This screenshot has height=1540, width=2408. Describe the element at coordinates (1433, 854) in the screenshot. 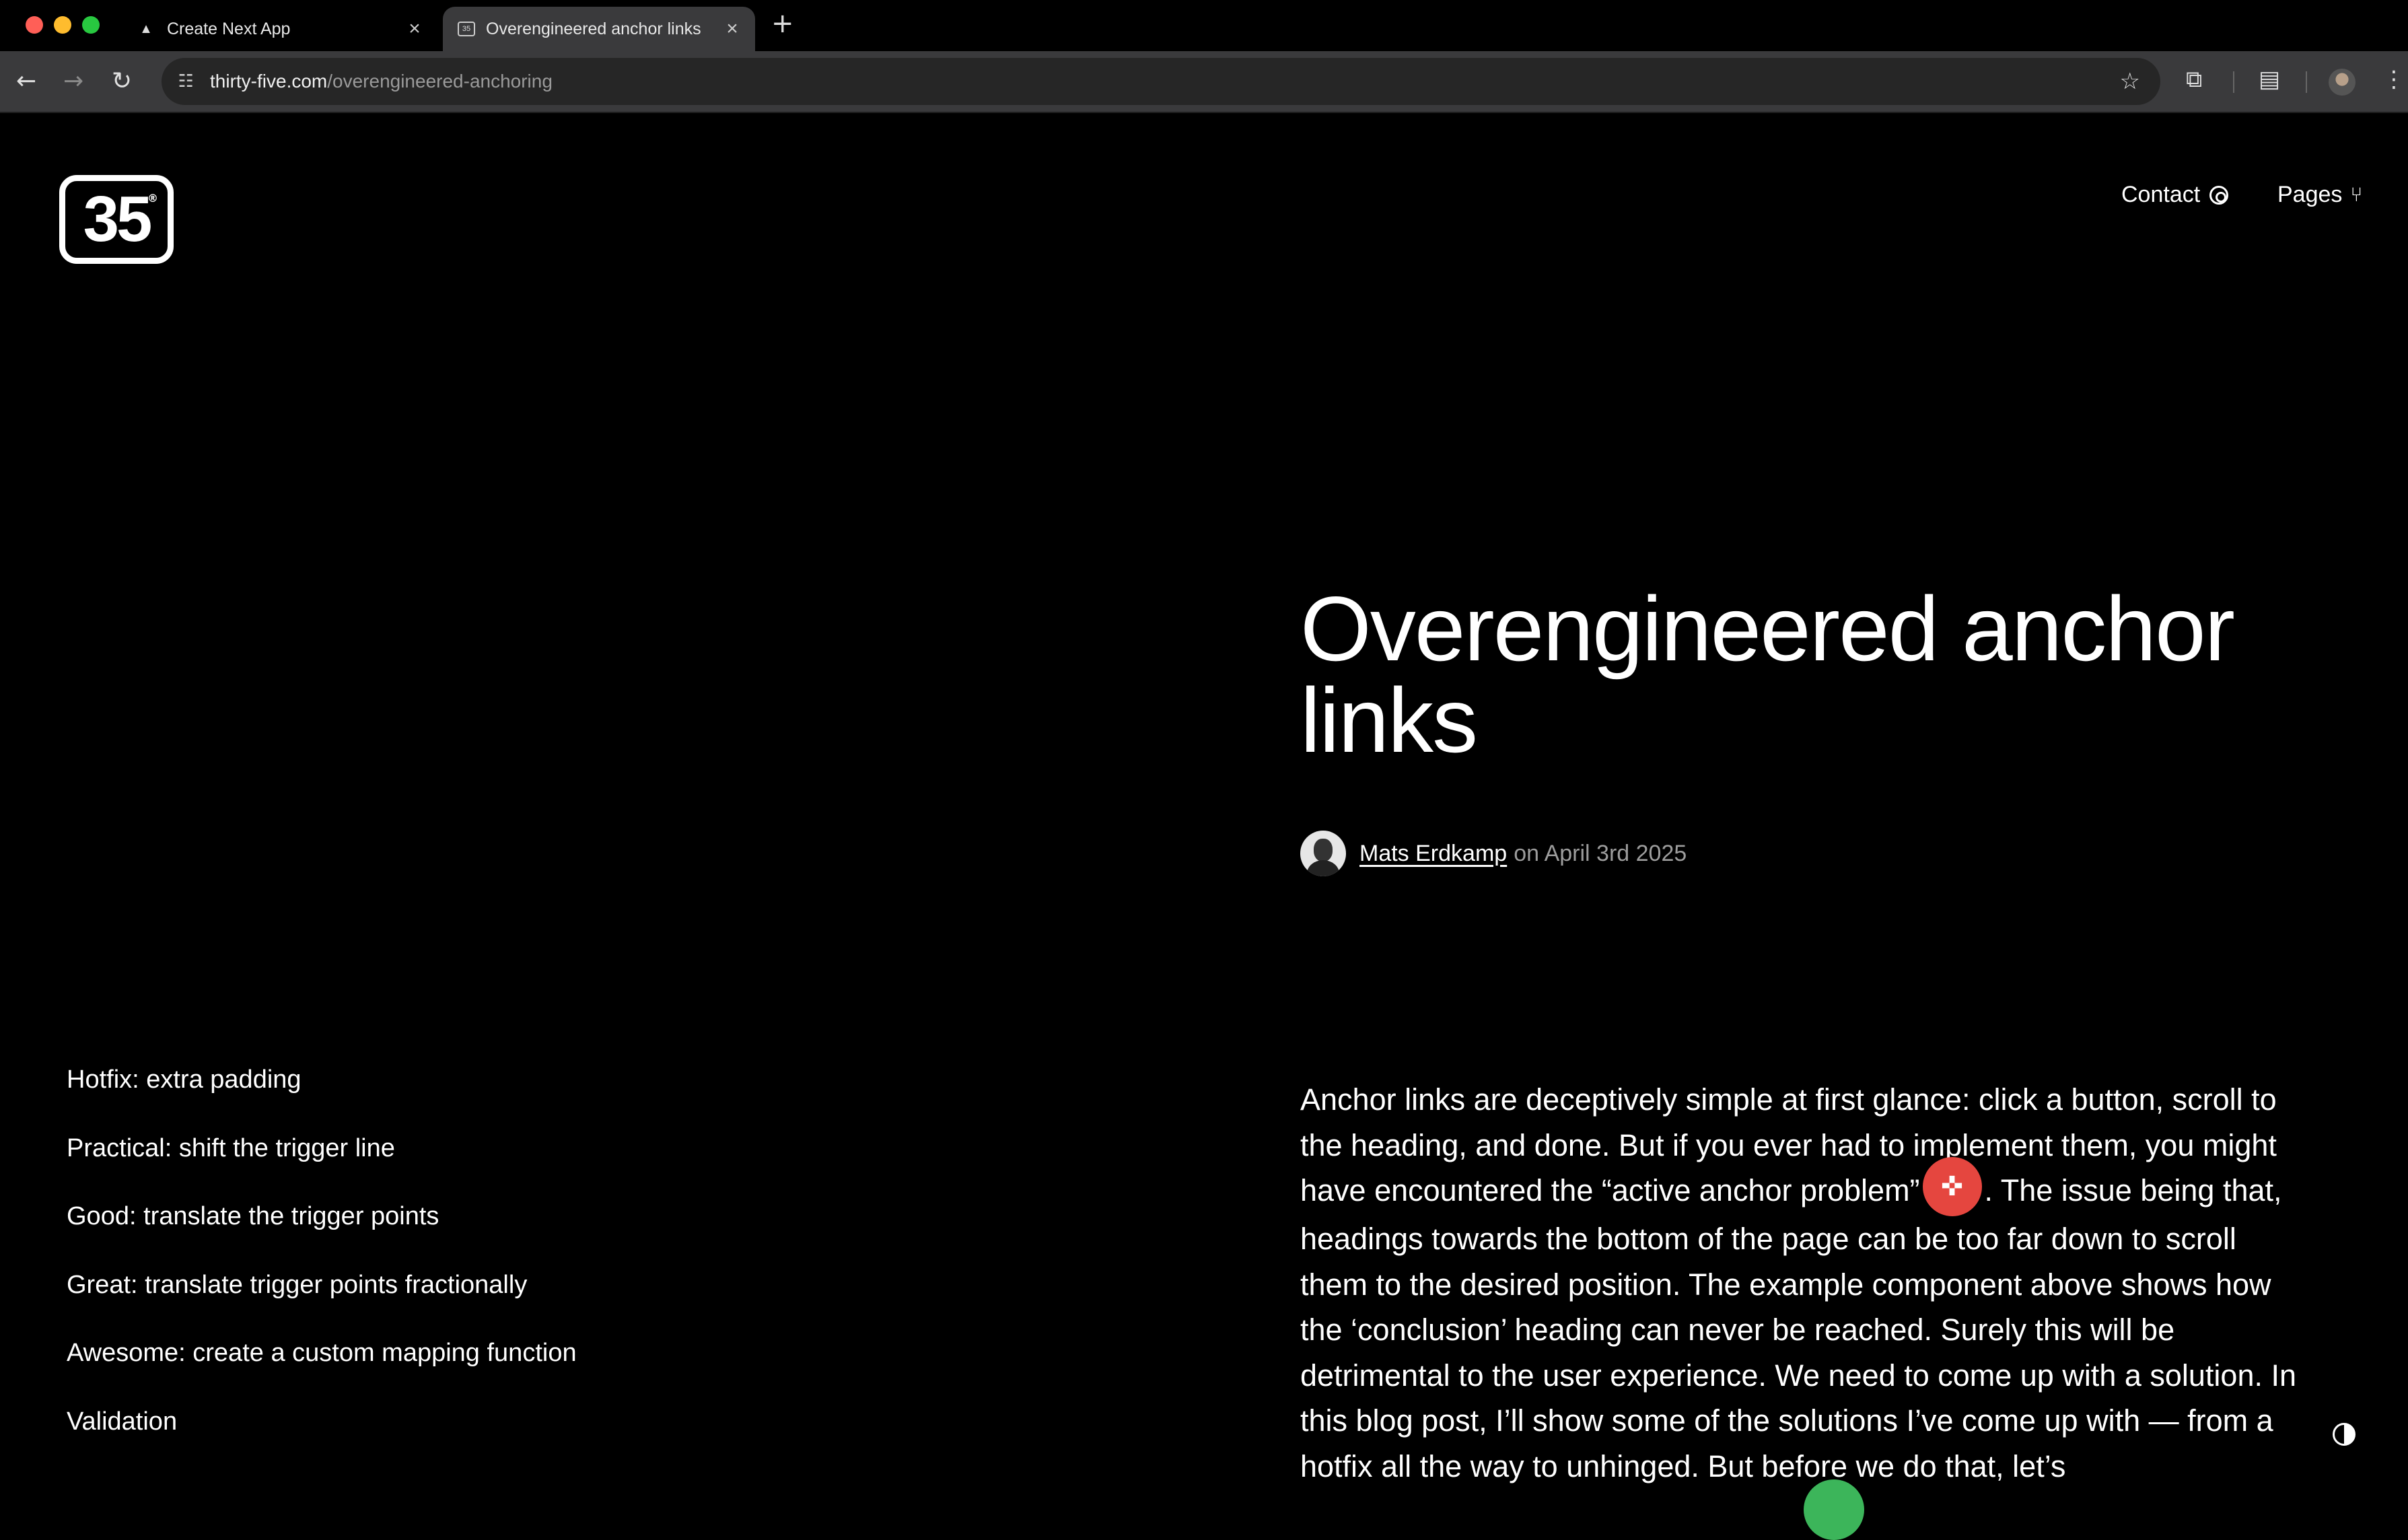

I see `author-link: Mats Erdkamp` at that location.